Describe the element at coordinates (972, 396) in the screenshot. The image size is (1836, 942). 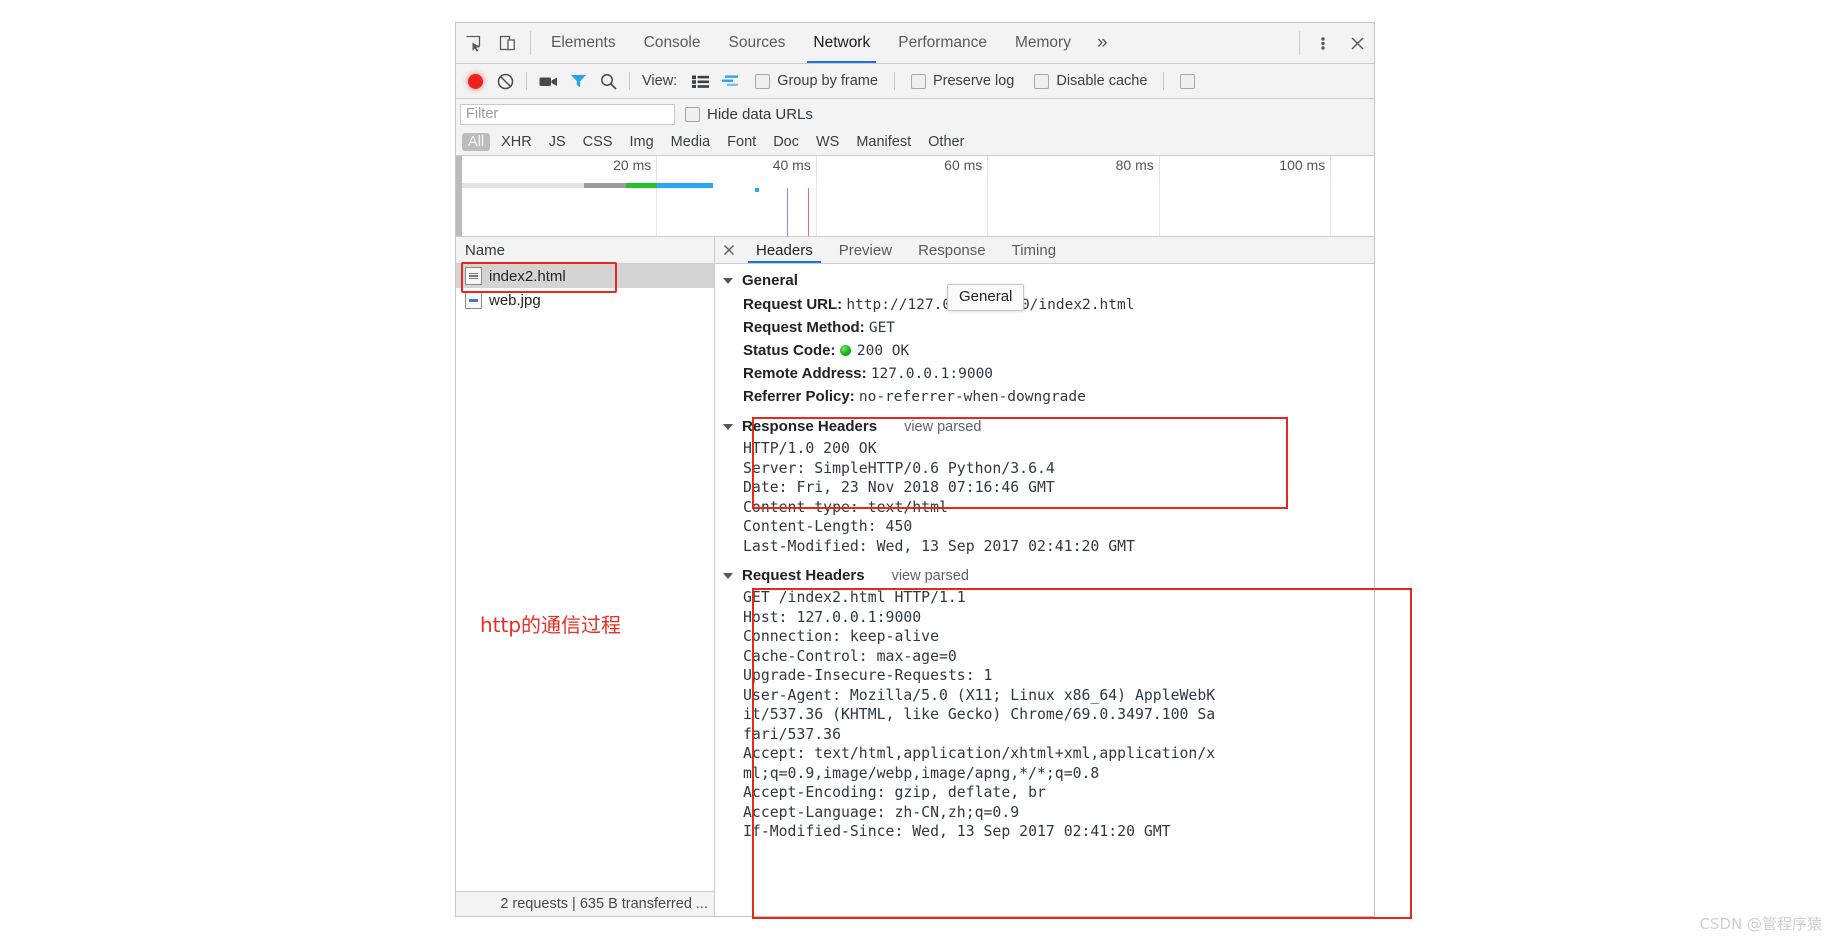
I see `kv-value: no-referrer-when-downgrade` at that location.